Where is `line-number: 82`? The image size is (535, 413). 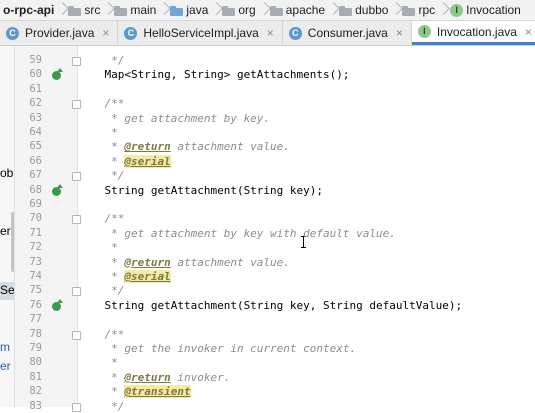 line-number: 82 is located at coordinates (35, 391).